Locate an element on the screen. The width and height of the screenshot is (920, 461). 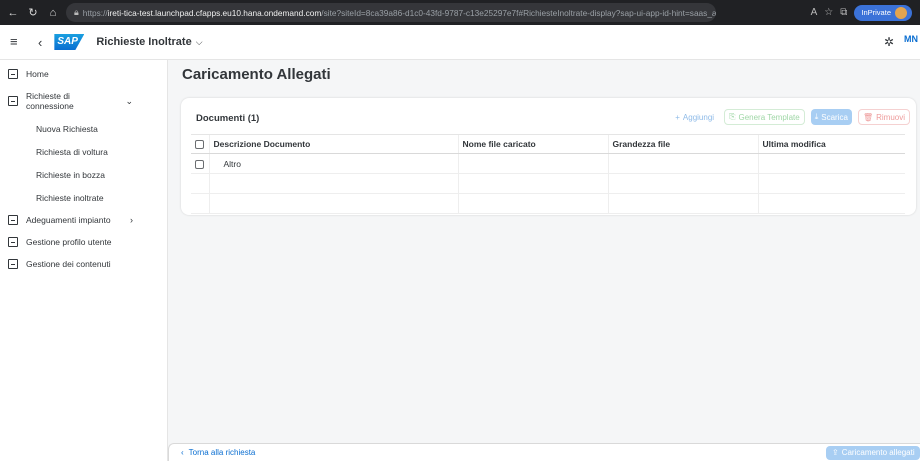
sidebar-subitem-label: Richieste inoltrate is located at coordinates (70, 197).